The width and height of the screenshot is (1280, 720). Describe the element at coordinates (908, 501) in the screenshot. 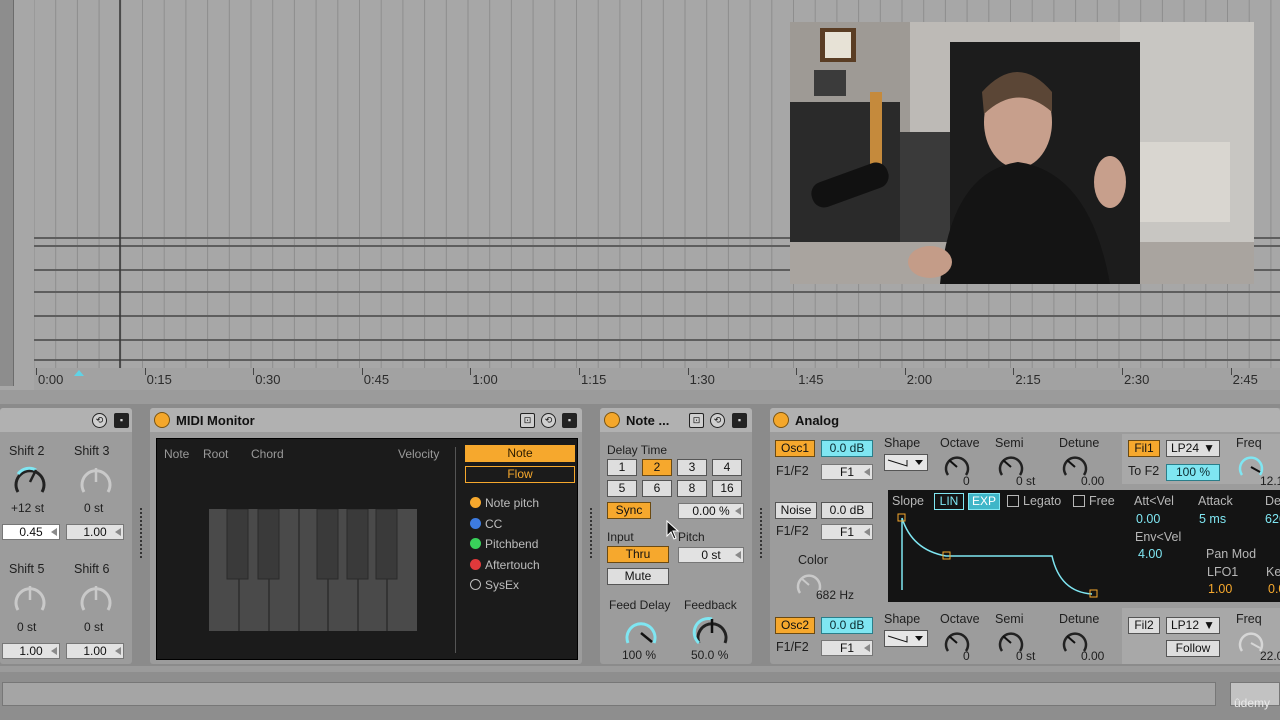

I see `slope-label: Slope` at that location.